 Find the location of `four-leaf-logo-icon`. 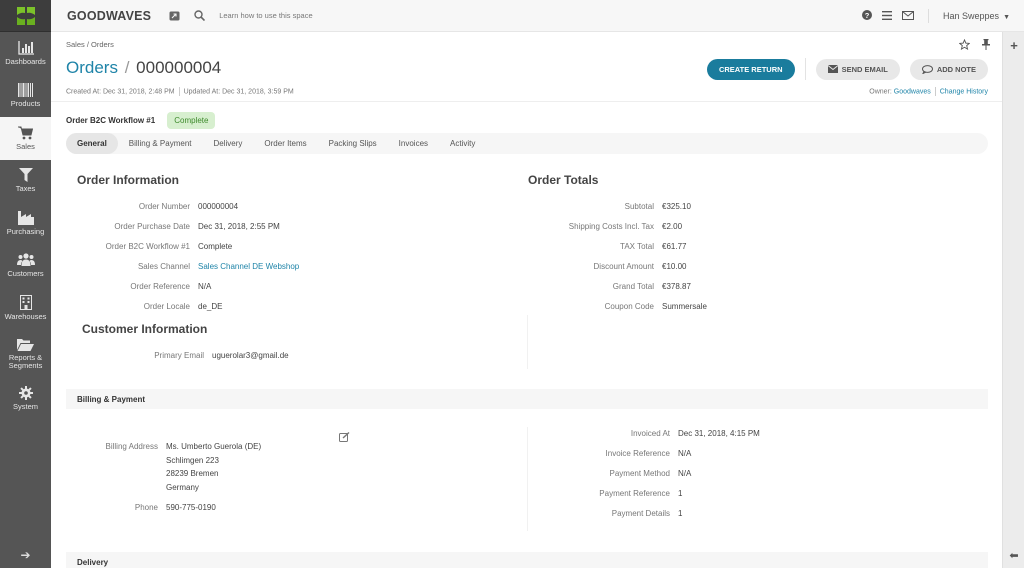

four-leaf-logo-icon is located at coordinates (25, 15).